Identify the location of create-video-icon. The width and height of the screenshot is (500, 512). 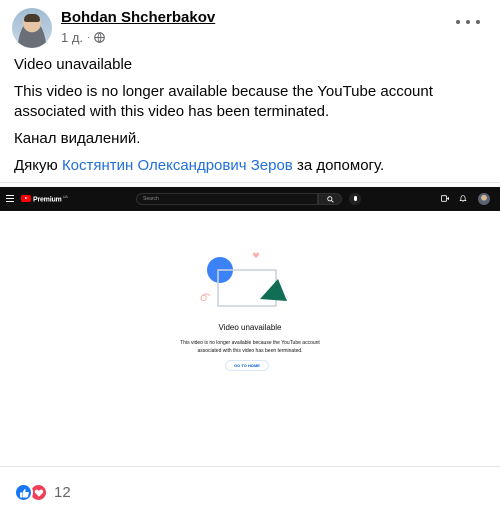
(445, 198).